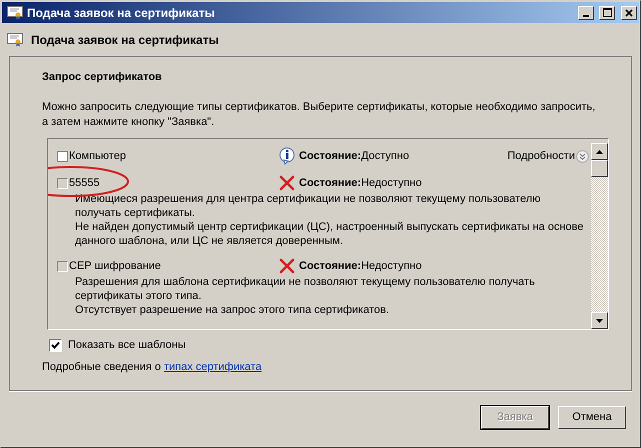 Image resolution: width=641 pixels, height=448 pixels. I want to click on minimize-button, so click(586, 13).